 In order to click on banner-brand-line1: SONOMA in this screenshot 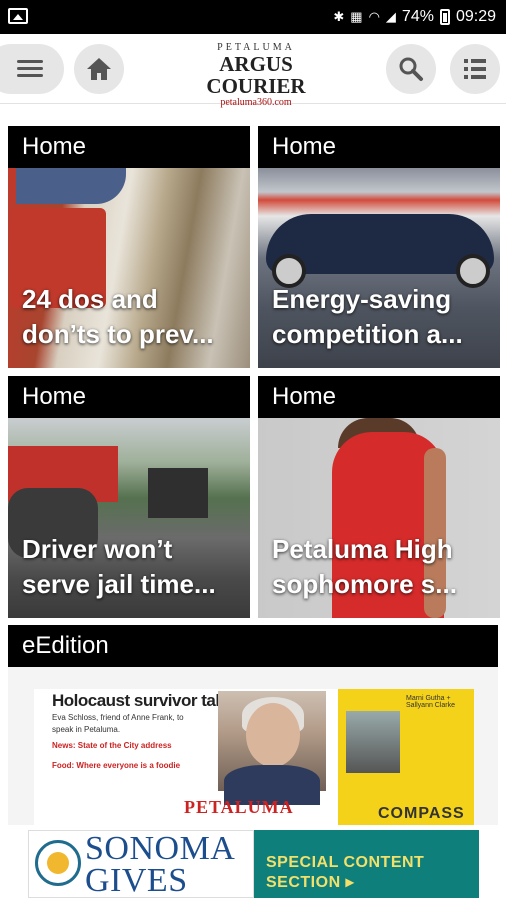, I will do `click(160, 848)`.